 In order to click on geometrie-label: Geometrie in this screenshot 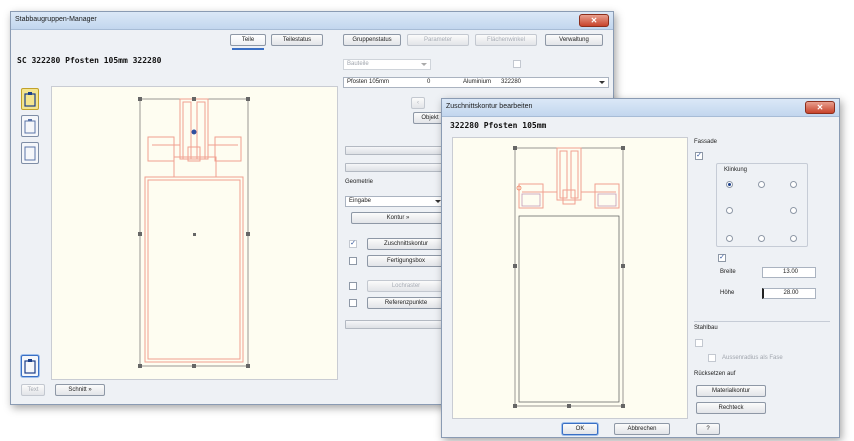, I will do `click(359, 182)`.